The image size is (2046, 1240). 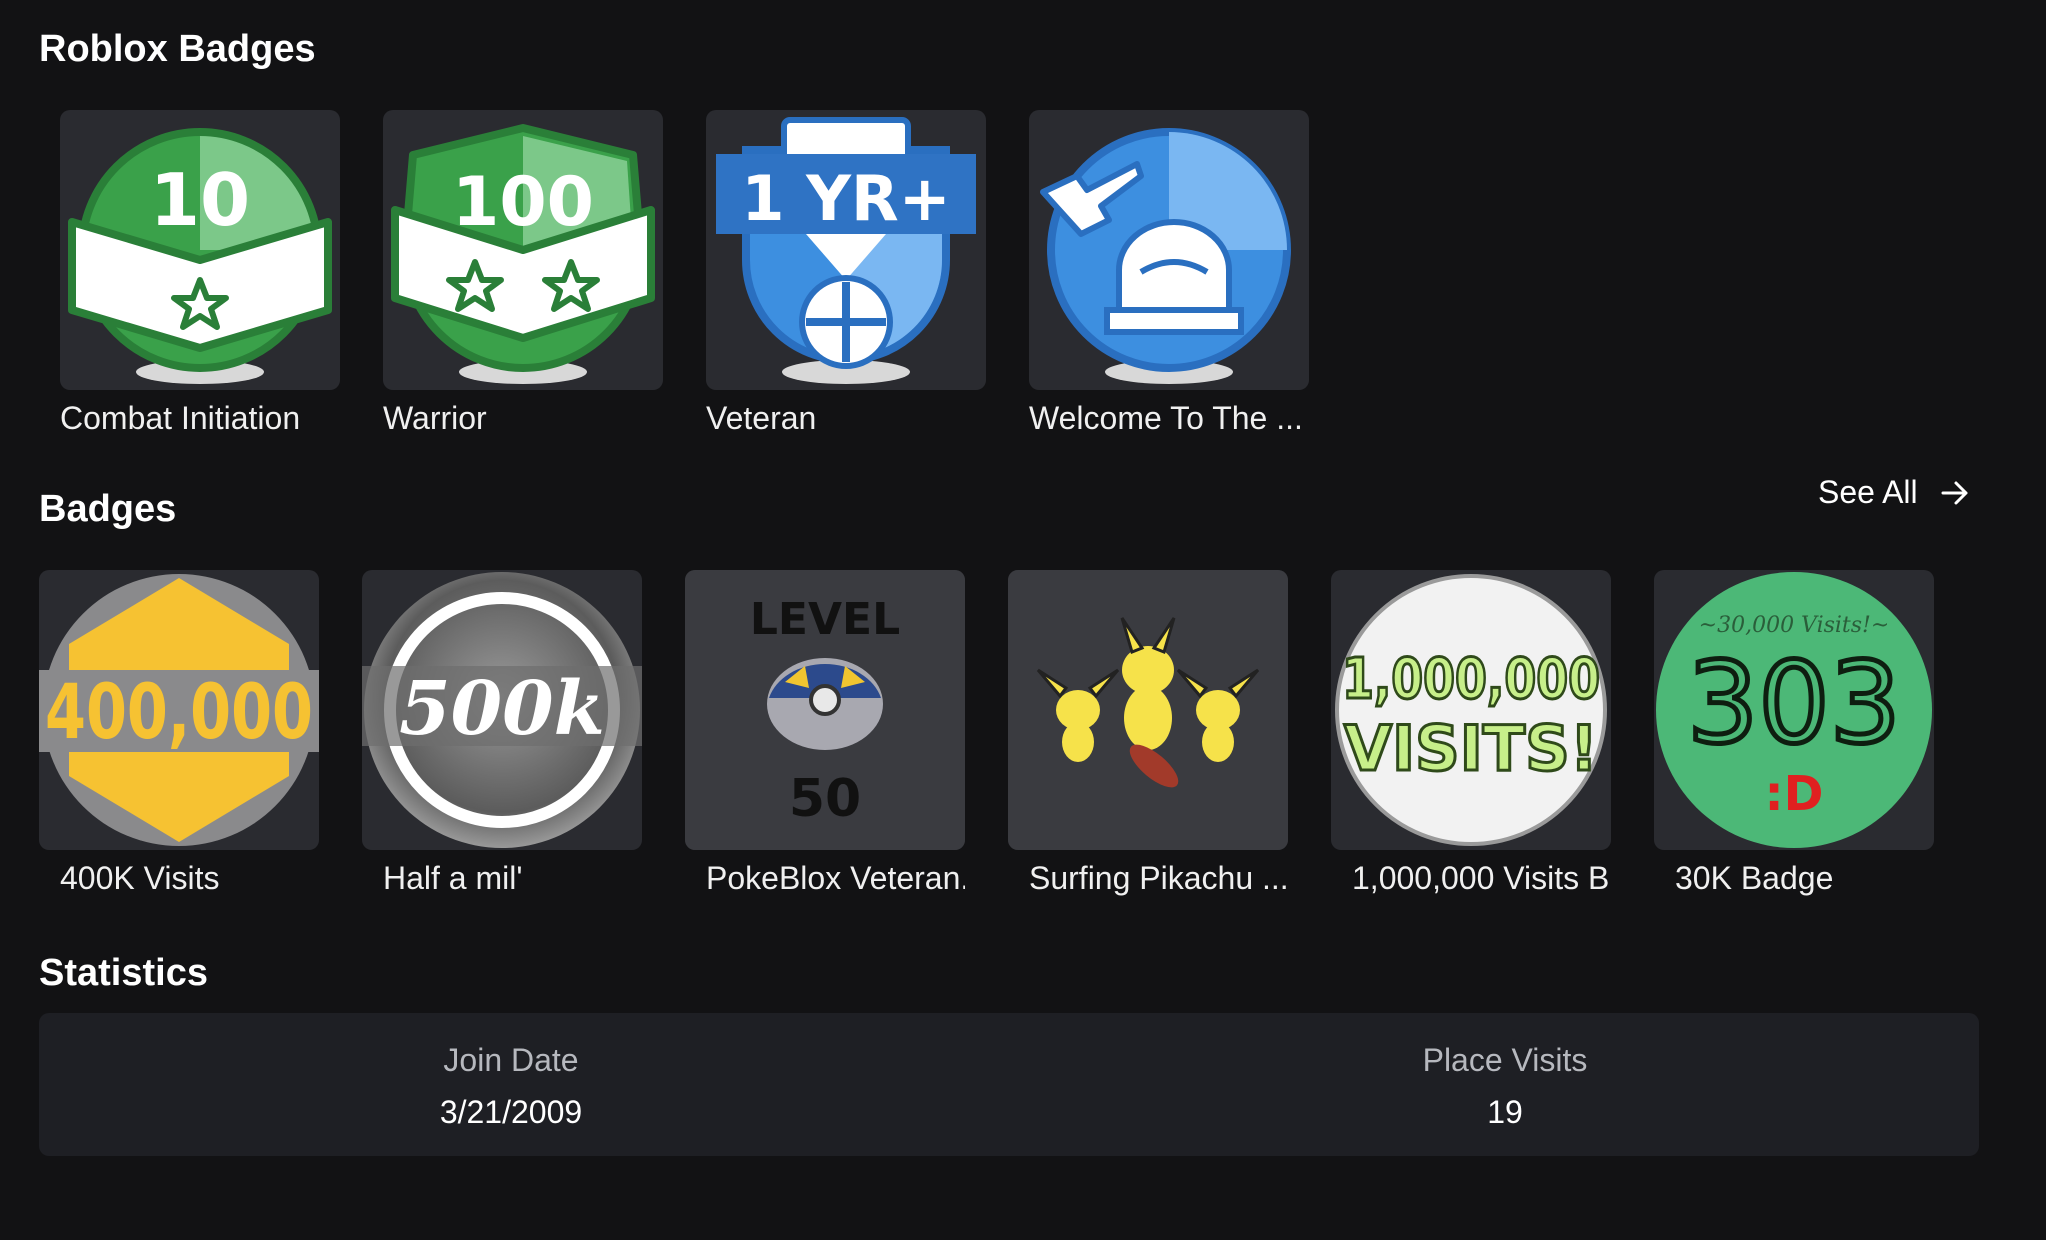 What do you see at coordinates (1794, 878) in the screenshot?
I see `badge-label: 30K Badge` at bounding box center [1794, 878].